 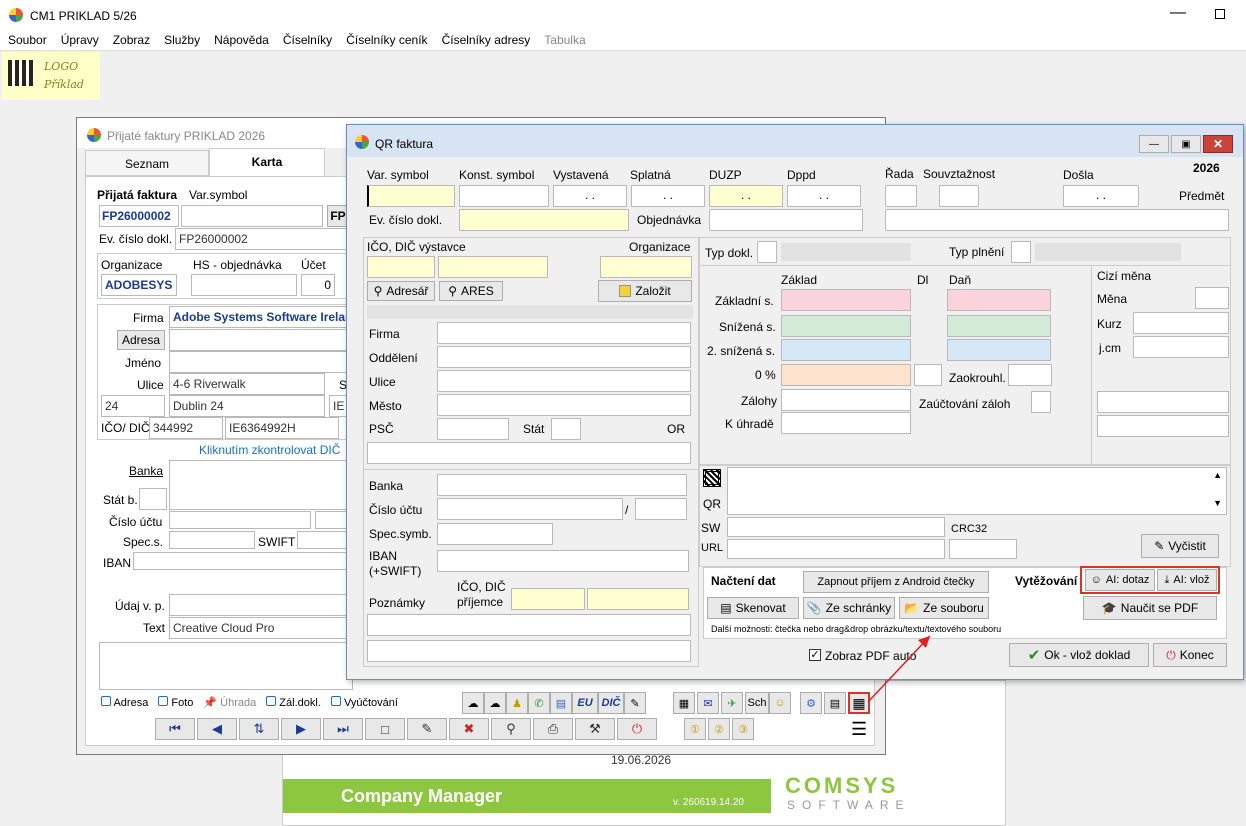 I want to click on tools-button: ⚒, so click(x=595, y=729).